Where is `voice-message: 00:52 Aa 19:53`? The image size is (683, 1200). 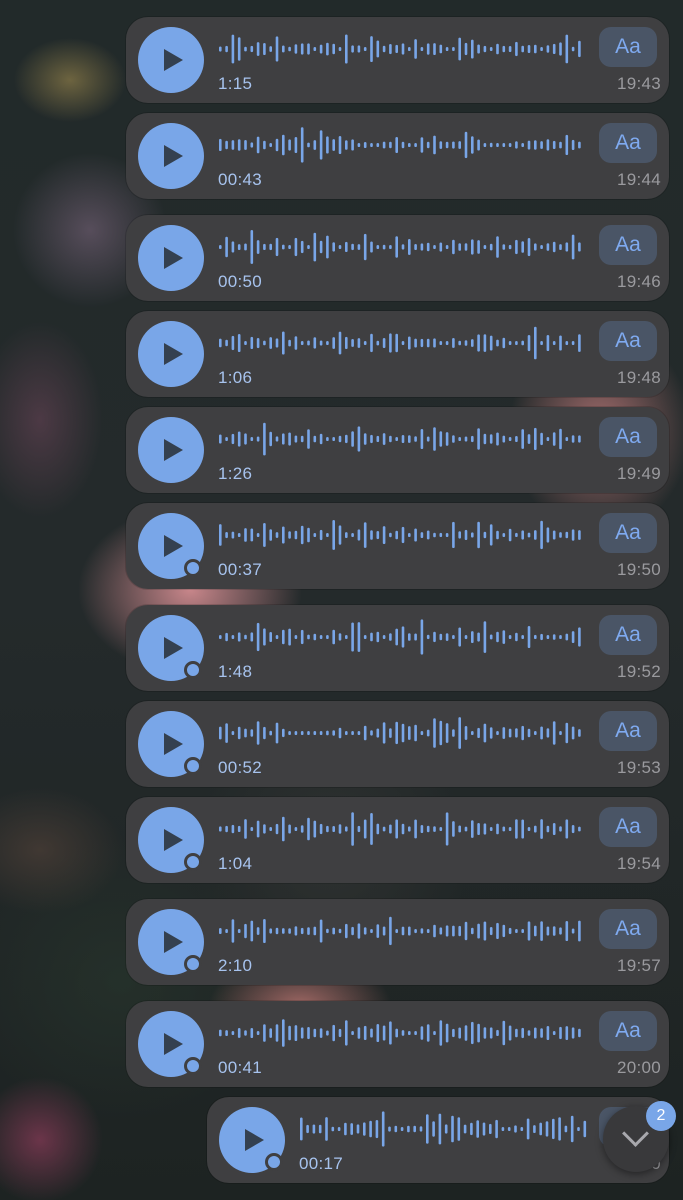
voice-message: 00:52 Aa 19:53 is located at coordinates (397, 744).